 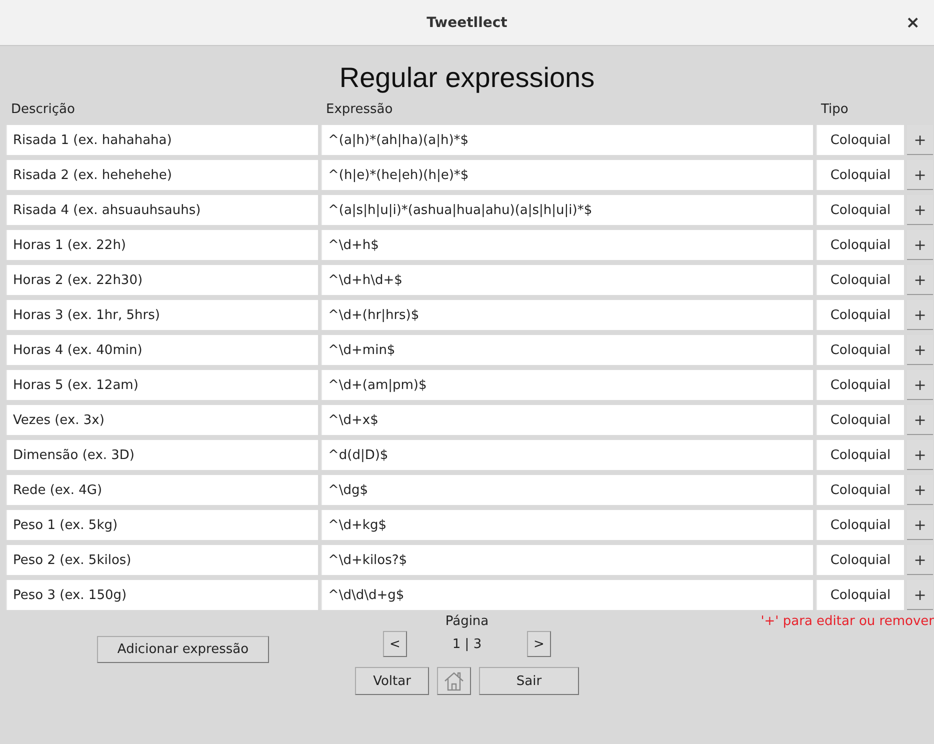 What do you see at coordinates (467, 621) in the screenshot?
I see `page-label: Página` at bounding box center [467, 621].